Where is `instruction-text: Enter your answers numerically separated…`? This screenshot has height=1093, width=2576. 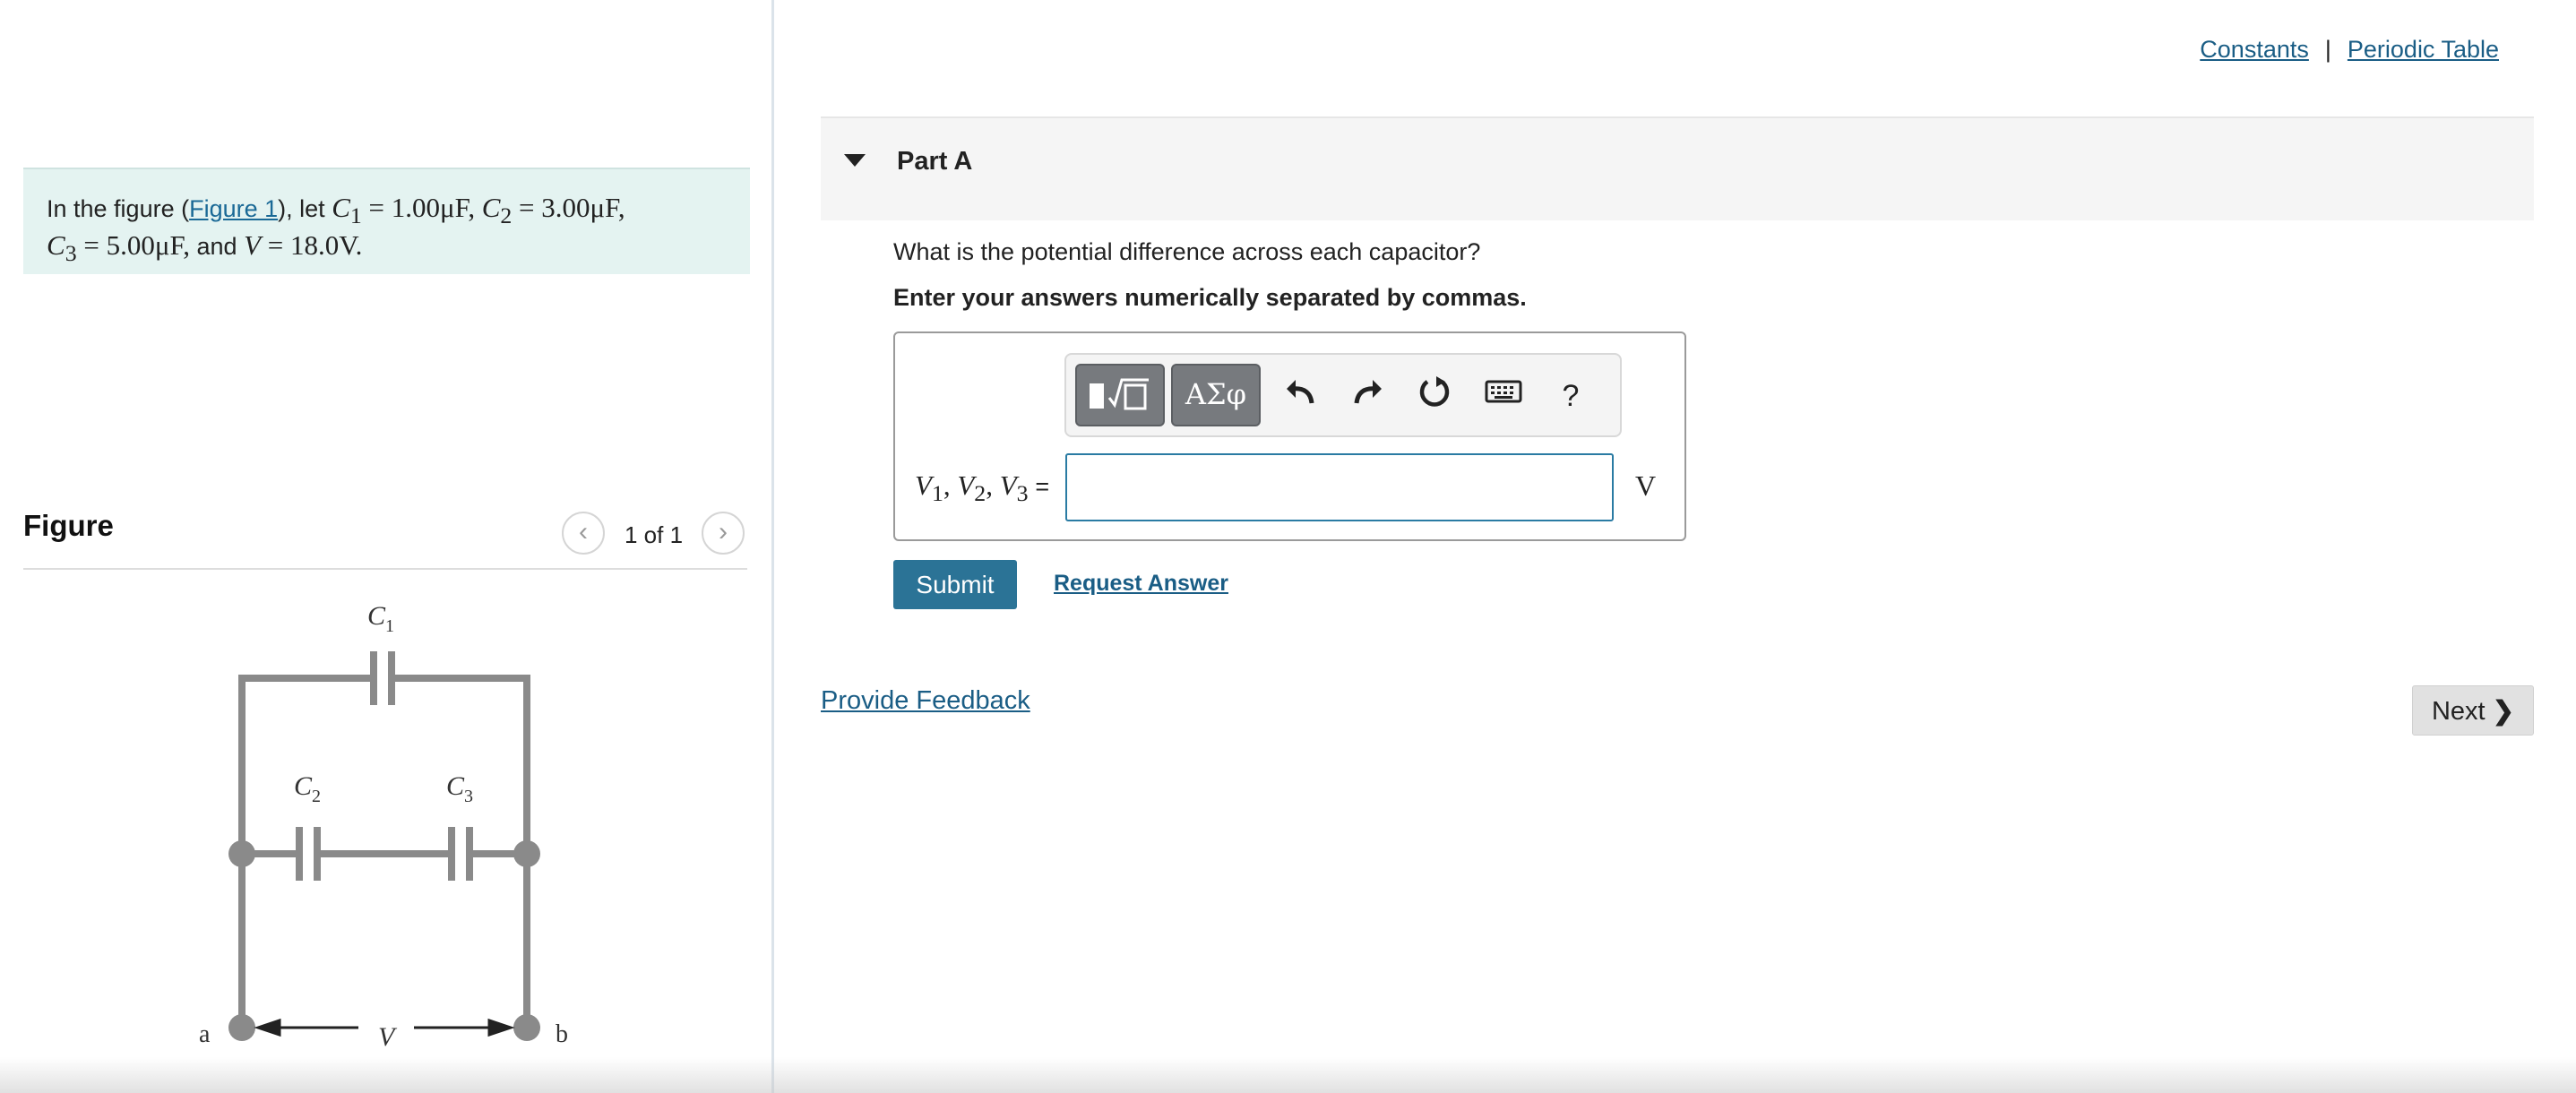 instruction-text: Enter your answers numerically separated… is located at coordinates (1210, 297).